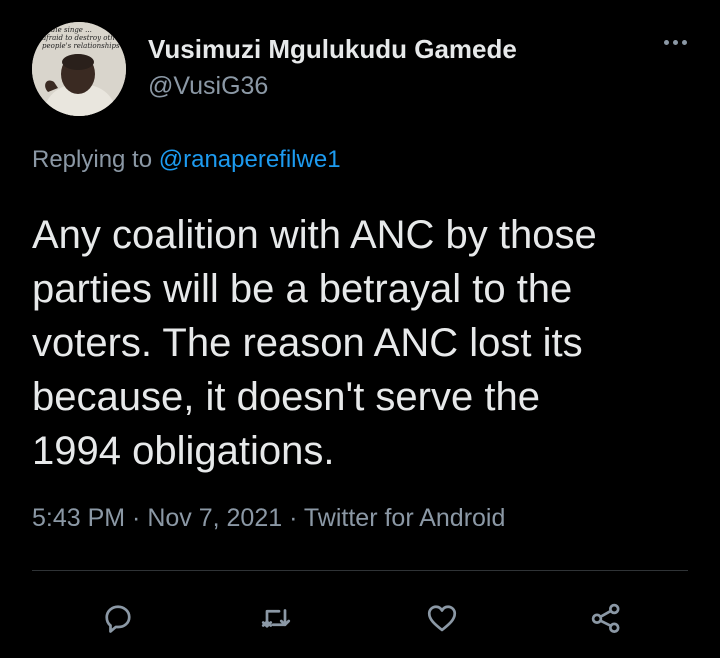  I want to click on share-icon, so click(605, 618).